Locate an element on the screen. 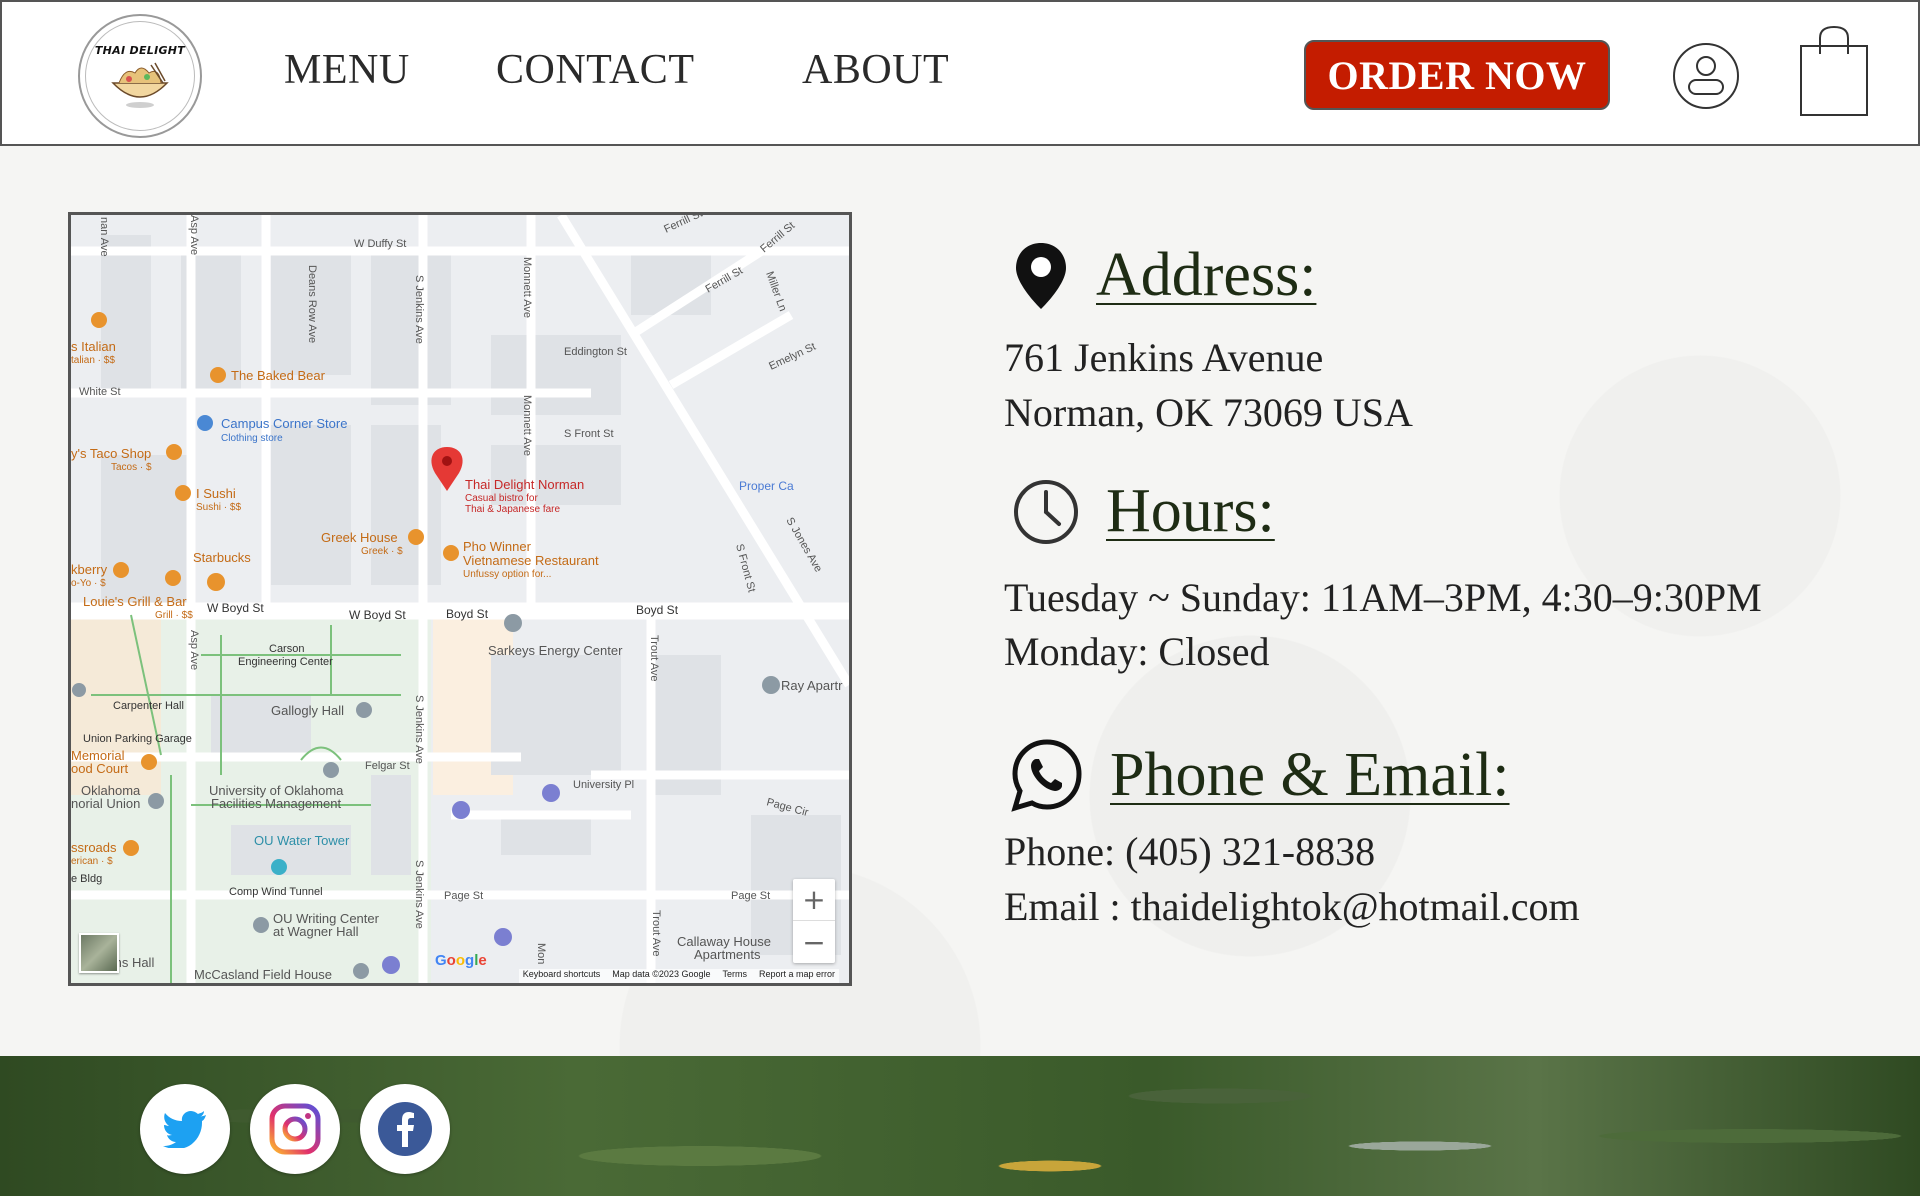 This screenshot has height=1196, width=1920. place-label: Louie's Grill & Bar is located at coordinates (135, 601).